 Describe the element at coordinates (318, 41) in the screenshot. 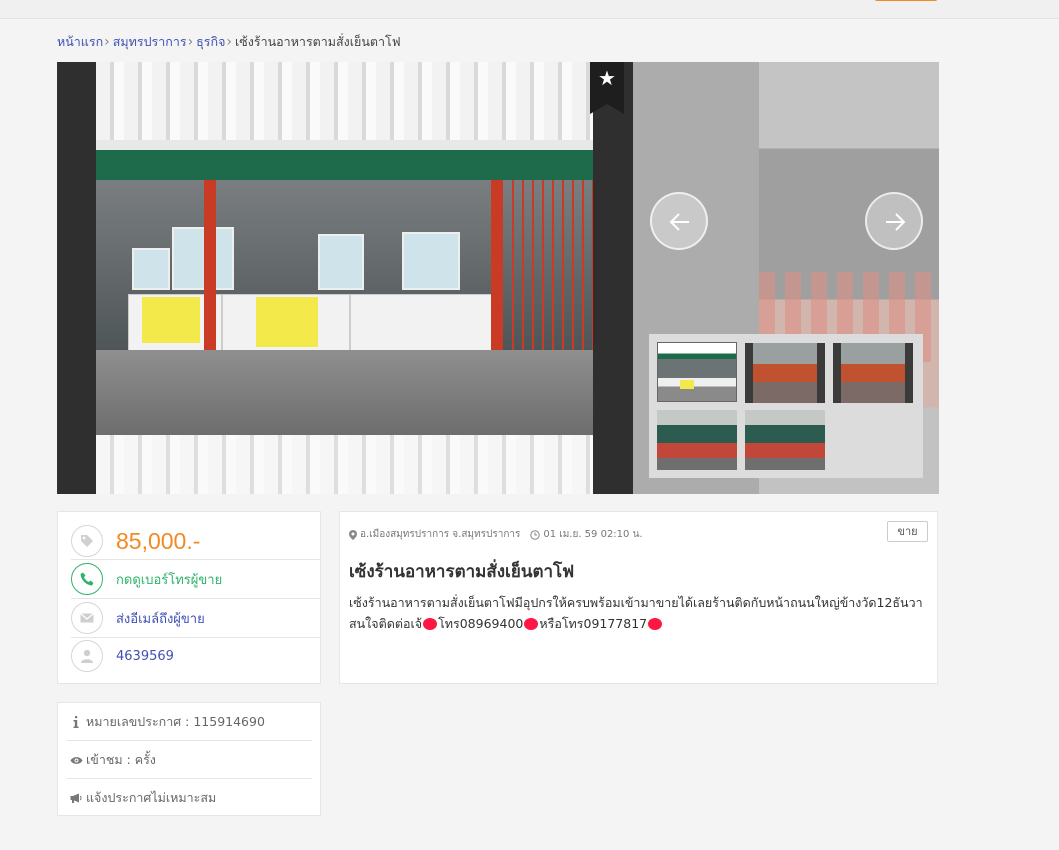

I see `breadcrumb-current: เซ้งร้านอาหารตามสั่งเย็นตาโฟ` at that location.